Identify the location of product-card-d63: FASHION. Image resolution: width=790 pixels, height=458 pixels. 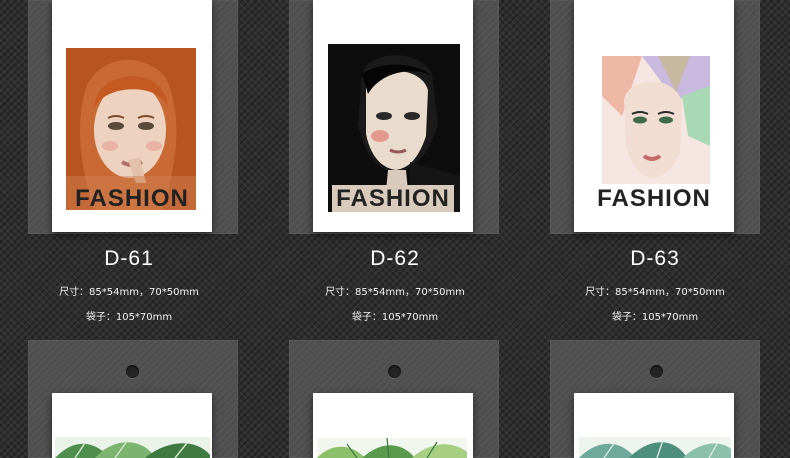
(654, 116).